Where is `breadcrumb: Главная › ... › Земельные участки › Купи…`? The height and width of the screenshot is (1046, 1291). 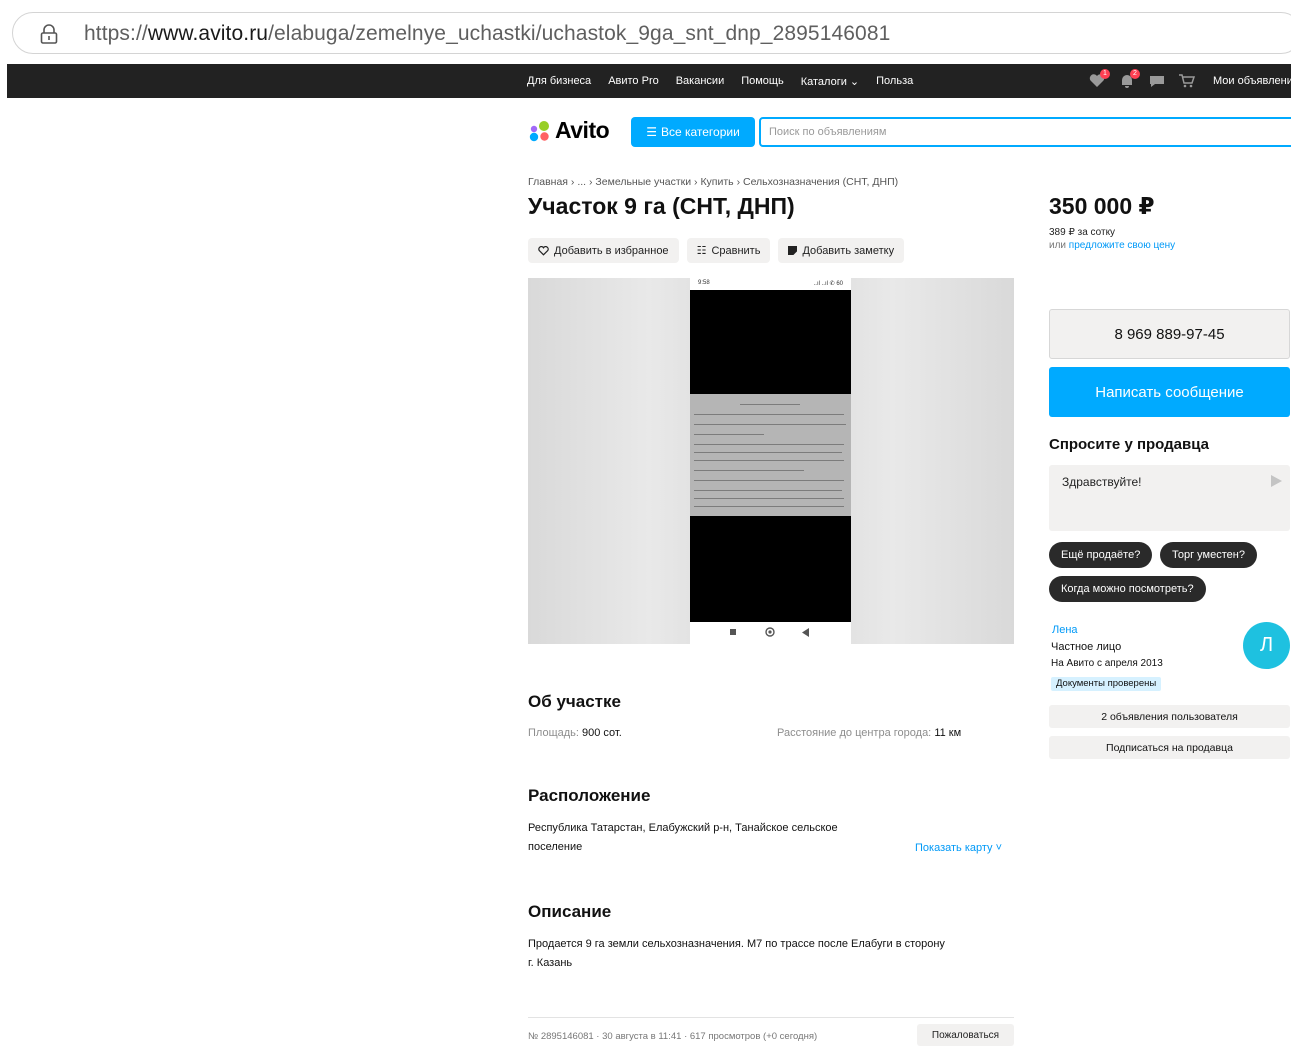 breadcrumb: Главная › ... › Земельные участки › Купи… is located at coordinates (713, 182).